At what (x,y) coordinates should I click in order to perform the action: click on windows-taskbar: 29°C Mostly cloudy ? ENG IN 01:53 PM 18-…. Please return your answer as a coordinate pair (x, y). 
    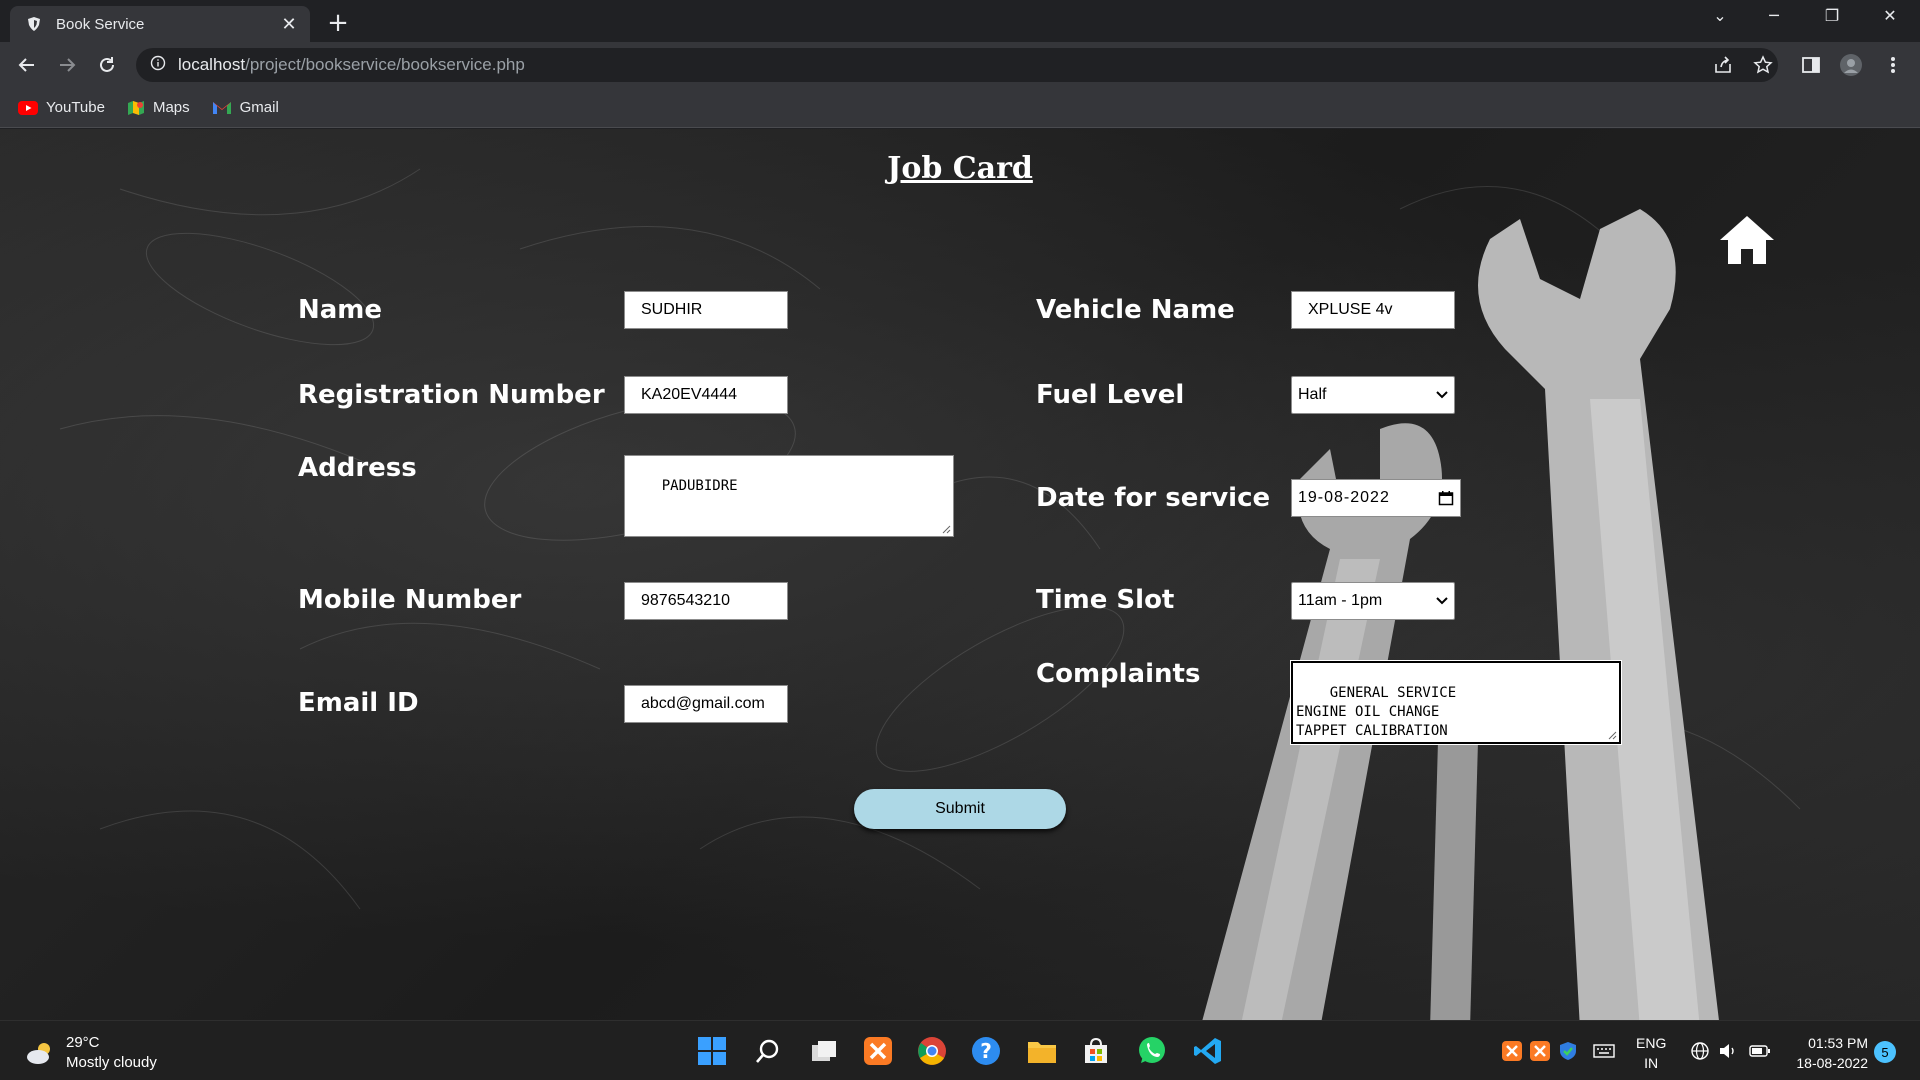
    Looking at the image, I should click on (960, 1050).